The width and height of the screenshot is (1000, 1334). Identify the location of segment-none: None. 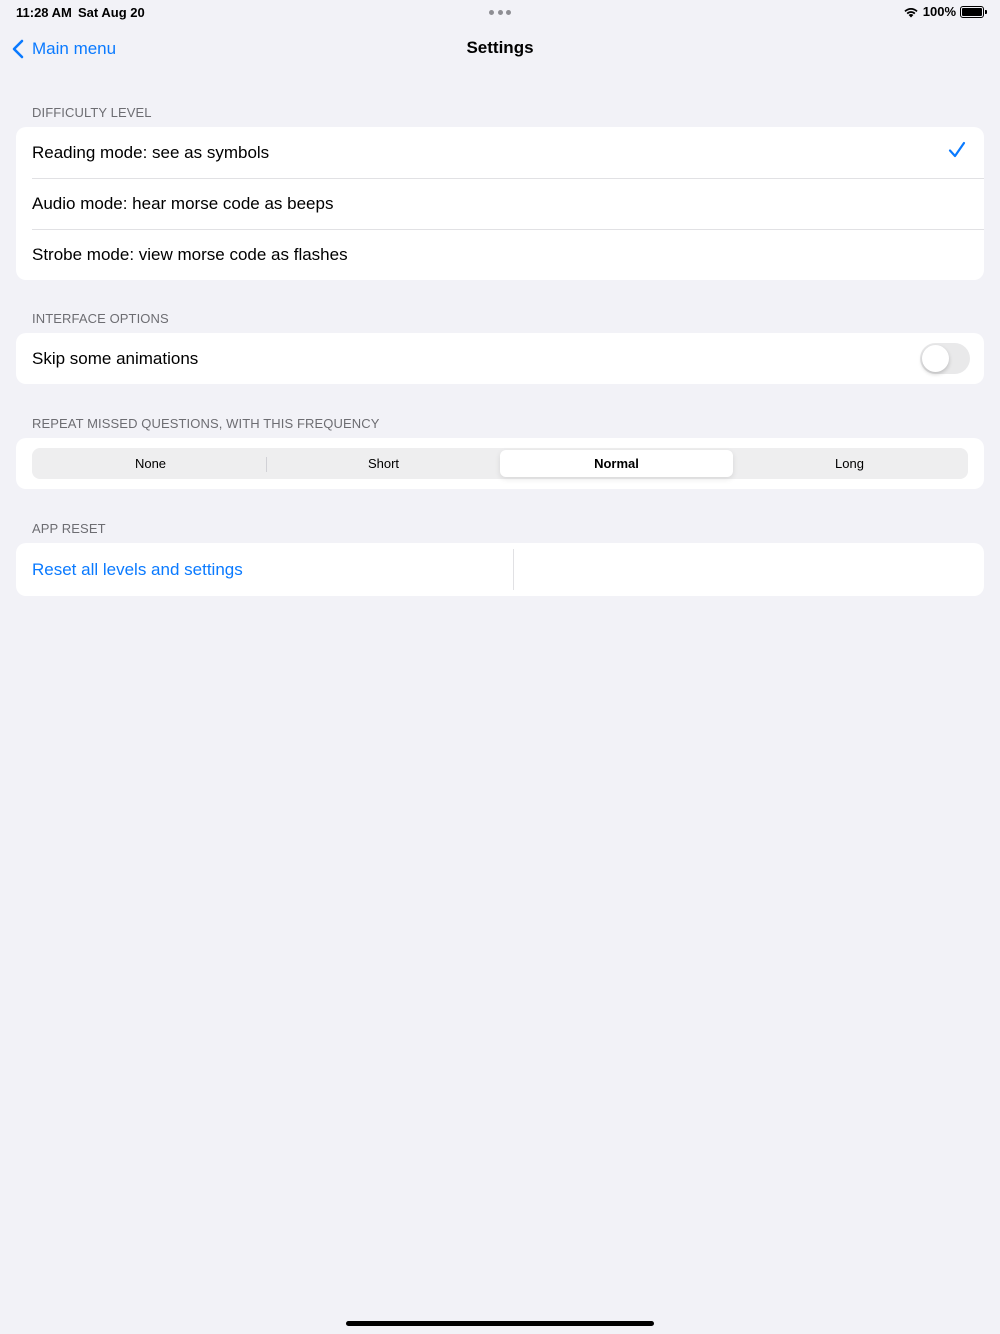
(150, 463).